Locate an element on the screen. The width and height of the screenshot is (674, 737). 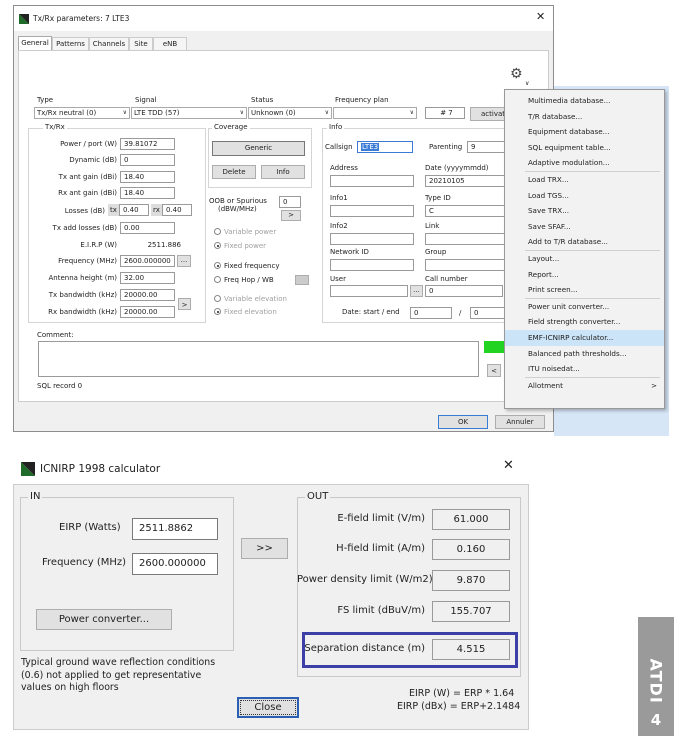
coverage-generic-button: Generic is located at coordinates (258, 148).